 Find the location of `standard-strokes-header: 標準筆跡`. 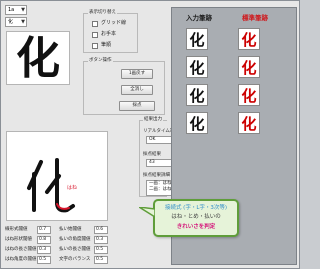

standard-strokes-header: 標準筆跡 is located at coordinates (255, 18).